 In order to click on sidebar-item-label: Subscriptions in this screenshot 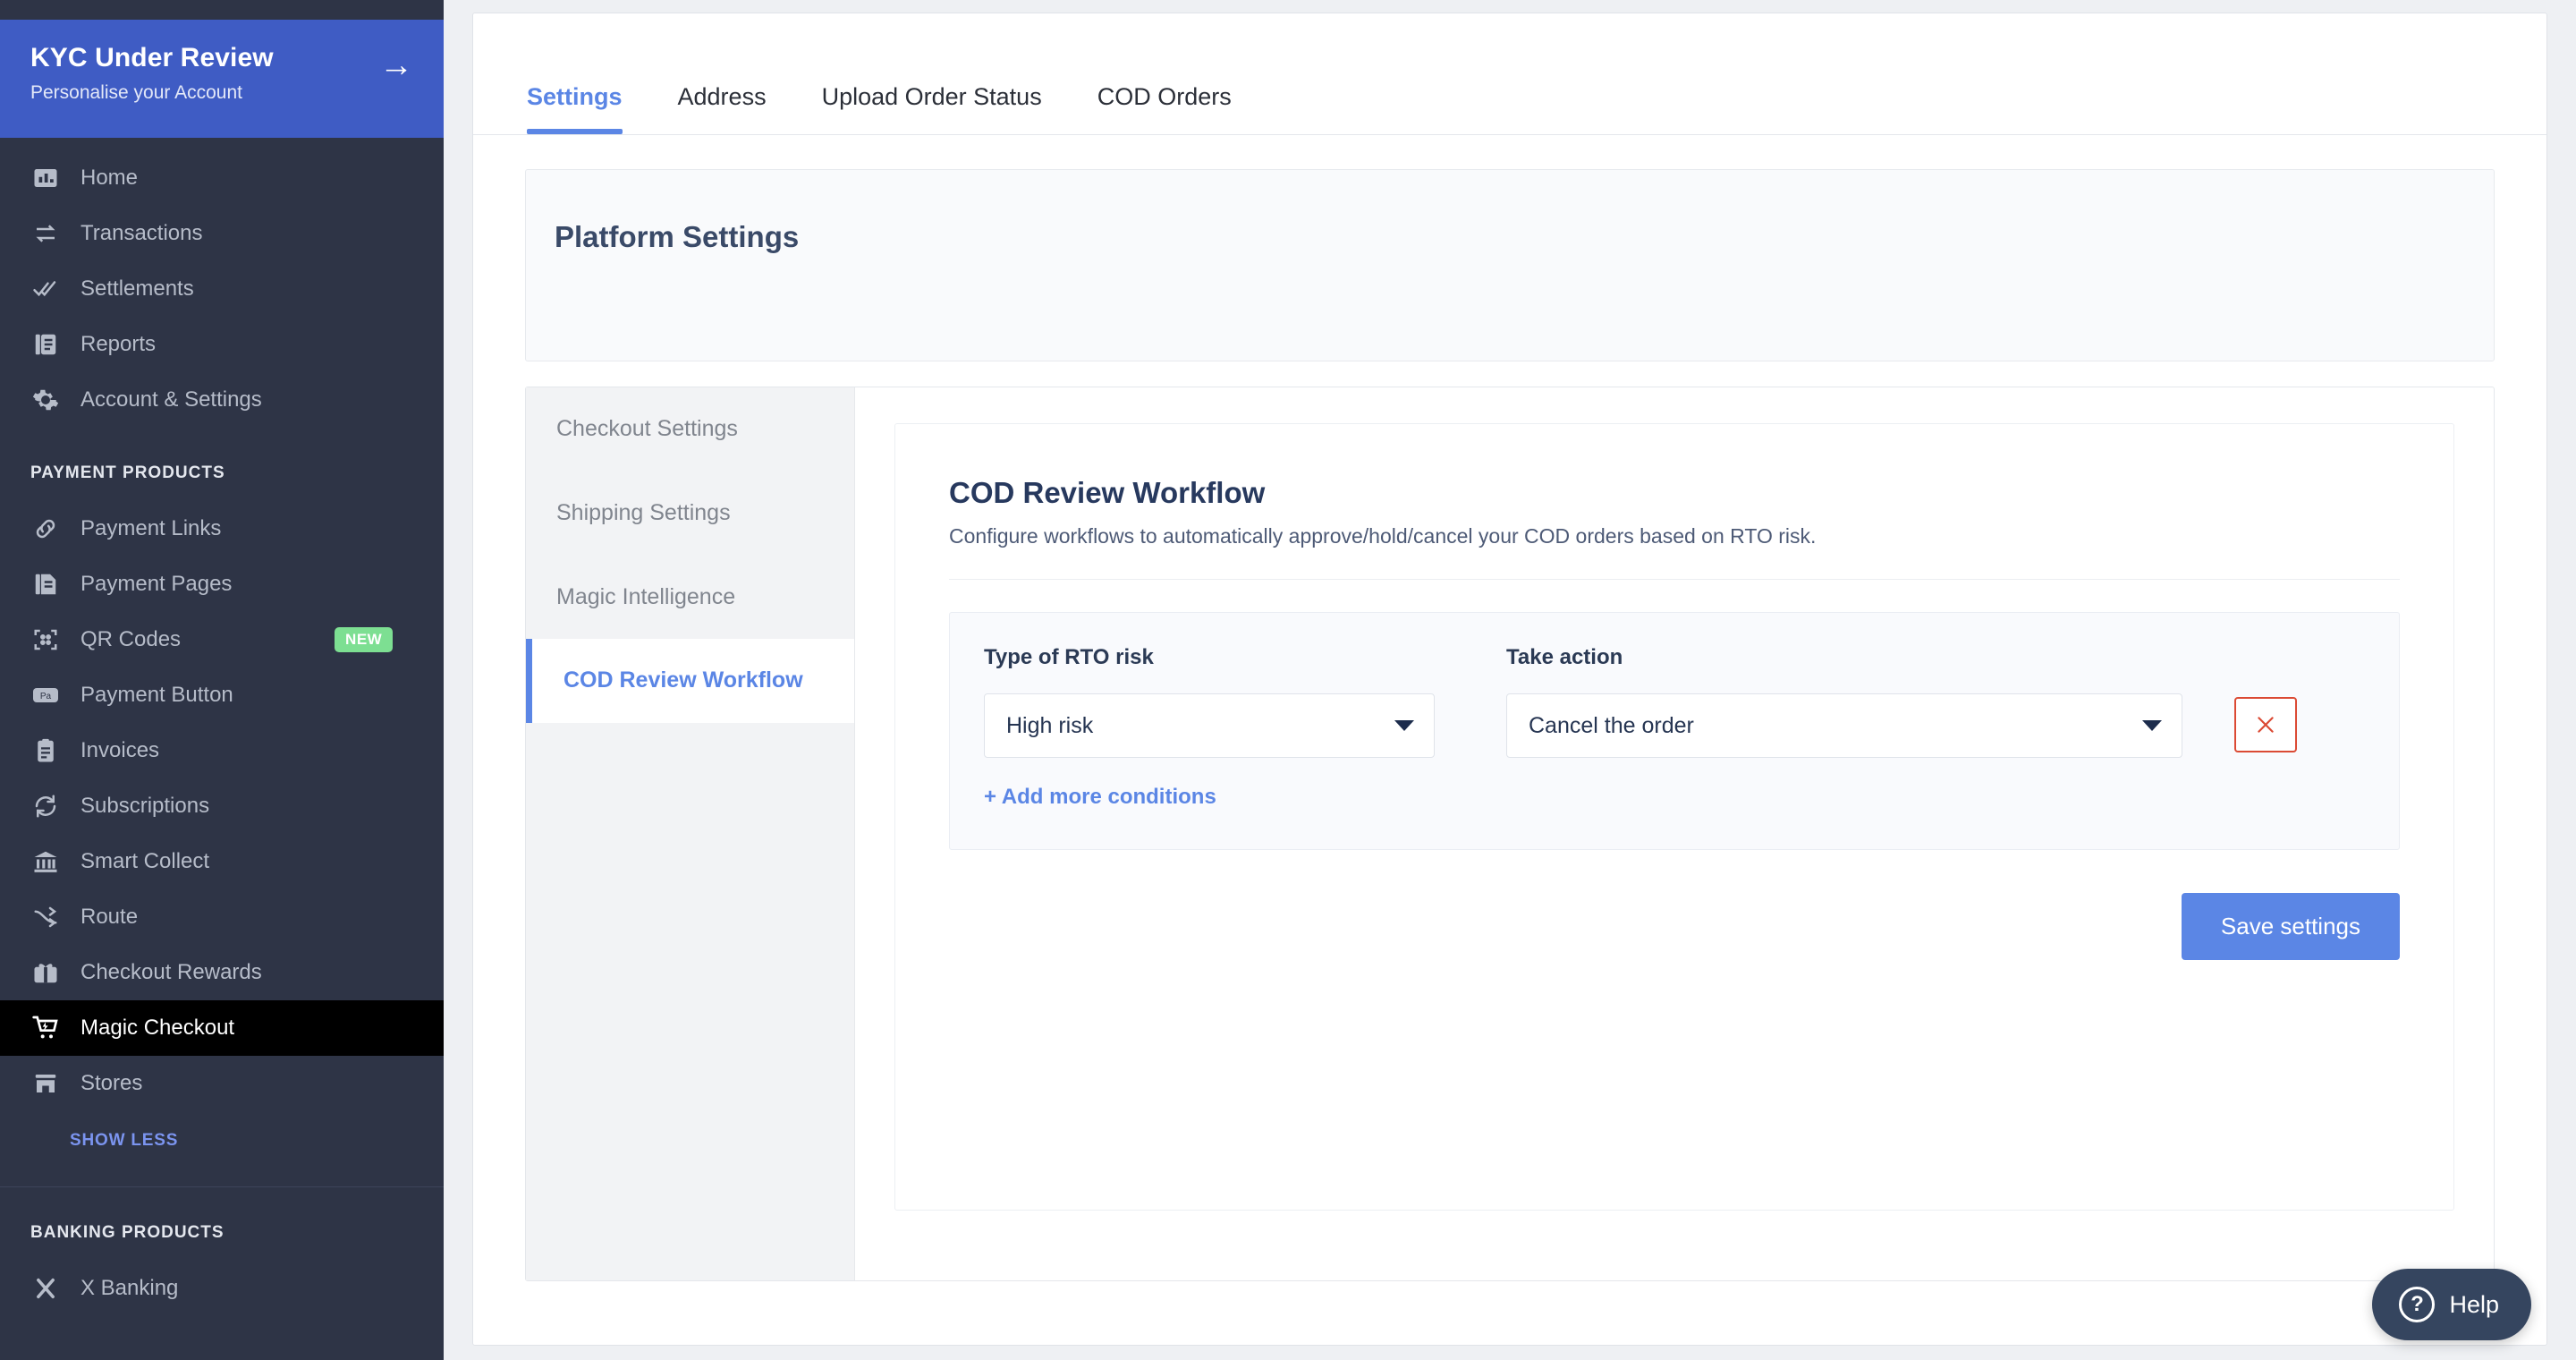, I will do `click(145, 806)`.